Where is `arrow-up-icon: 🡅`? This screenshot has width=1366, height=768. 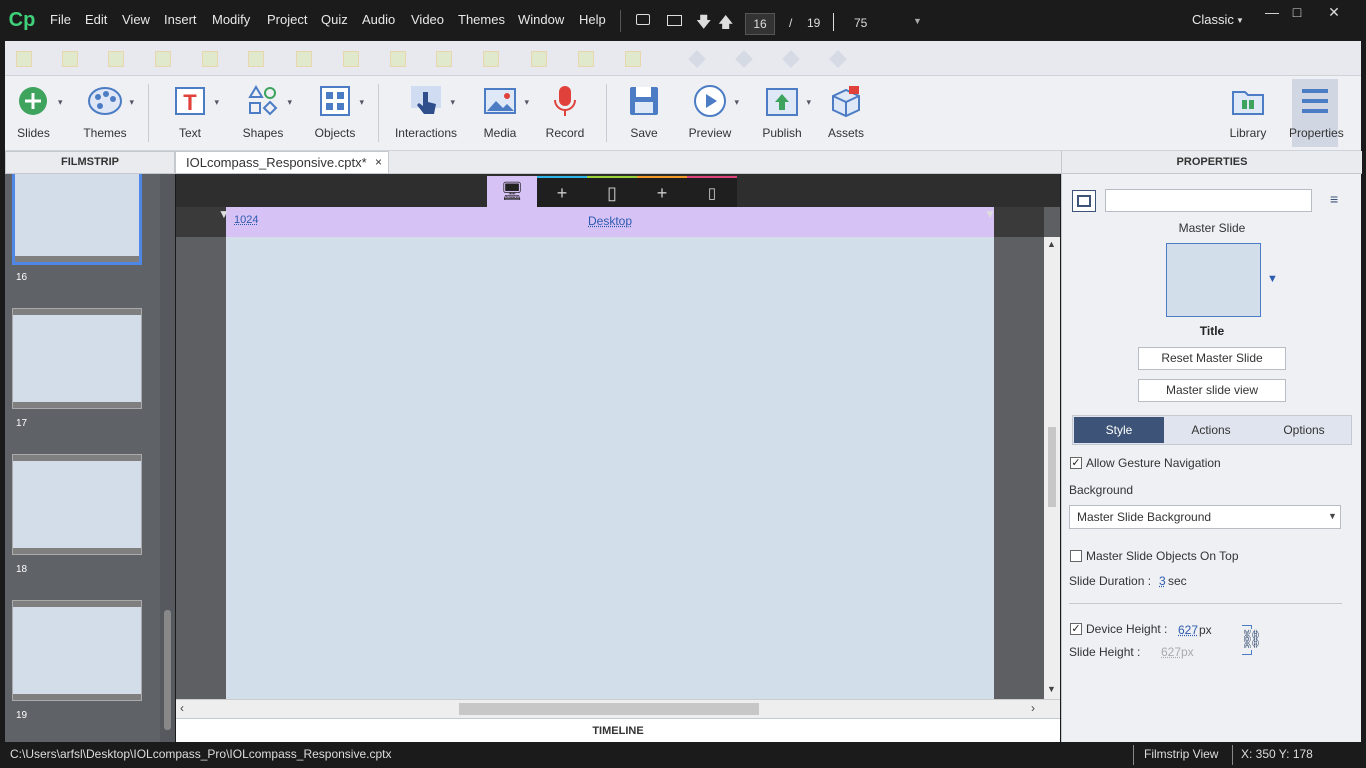 arrow-up-icon: 🡅 is located at coordinates (725, 24).